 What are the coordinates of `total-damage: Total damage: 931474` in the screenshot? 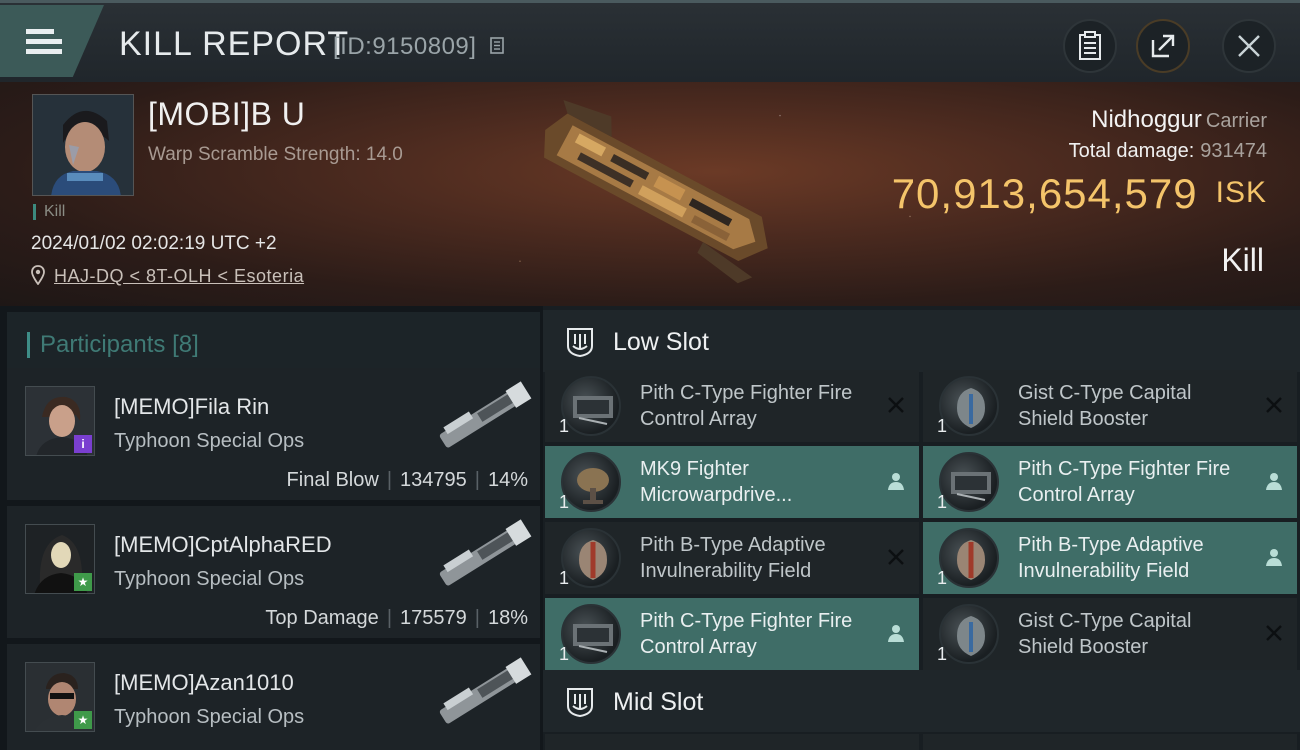 It's located at (1168, 151).